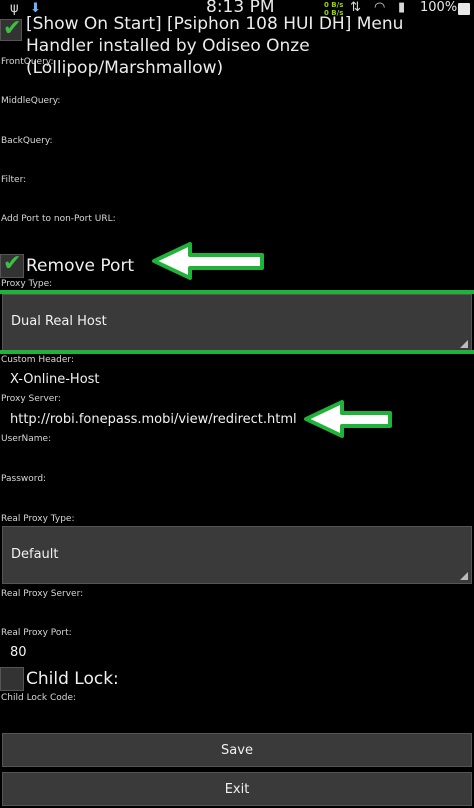 This screenshot has height=808, width=474. I want to click on proxy-type-value: Dual Real Host, so click(59, 321).